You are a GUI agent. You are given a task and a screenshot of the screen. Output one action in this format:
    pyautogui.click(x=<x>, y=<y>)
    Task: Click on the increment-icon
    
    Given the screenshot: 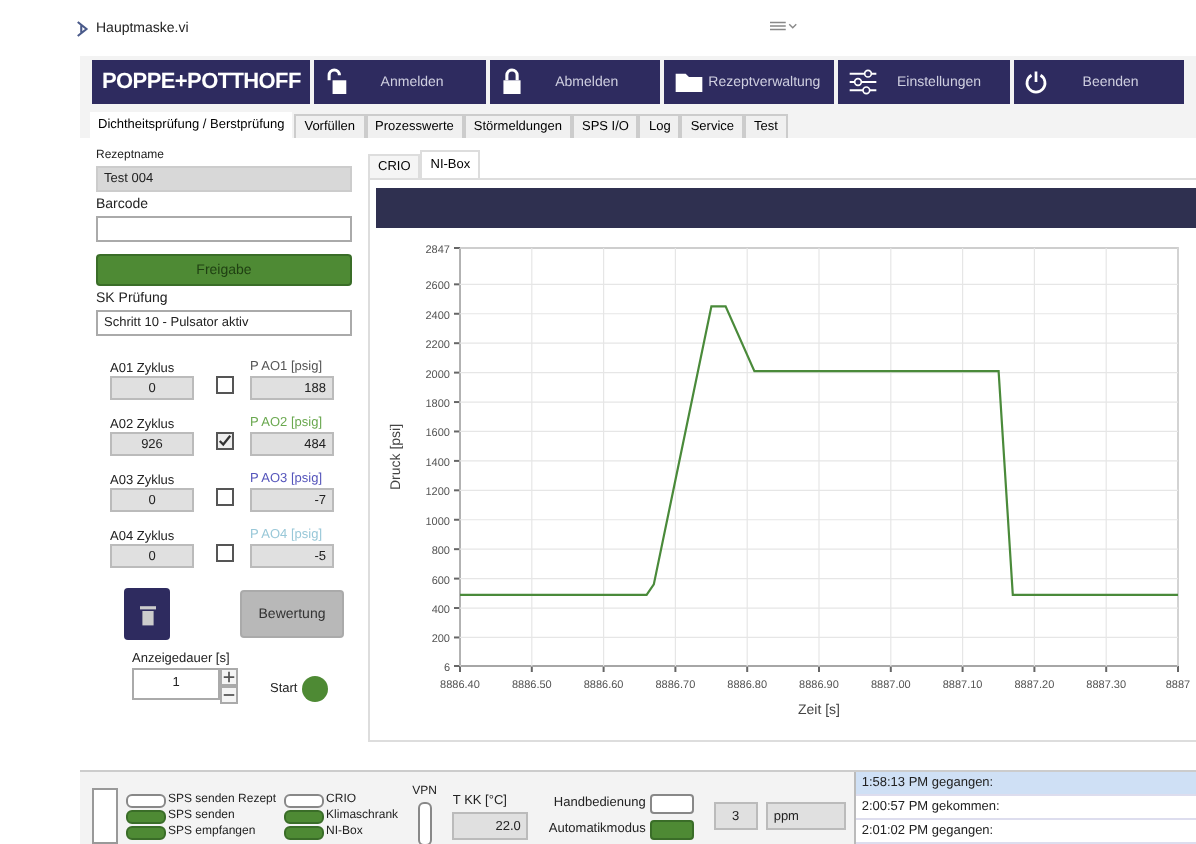 What is the action you would take?
    pyautogui.click(x=229, y=677)
    